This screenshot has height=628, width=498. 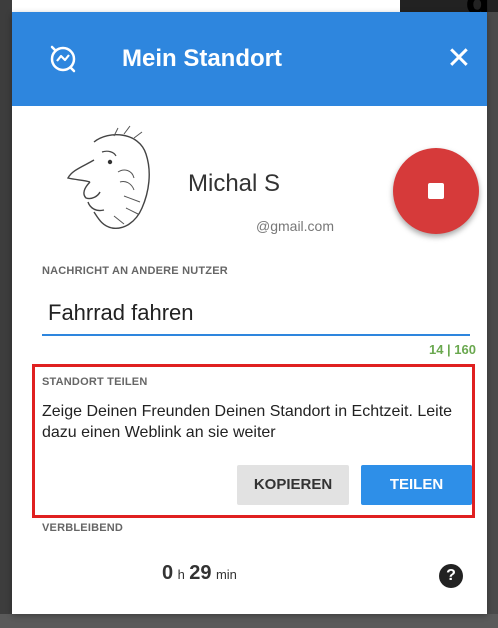 I want to click on avatar, so click(x=109, y=182).